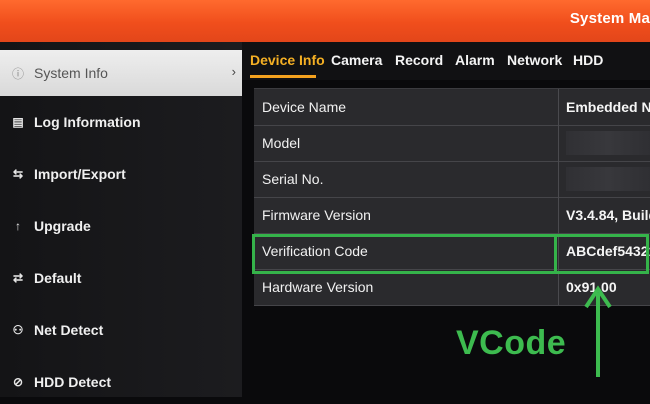  Describe the element at coordinates (452, 215) in the screenshot. I see `table-row: Firmware Version V3.4.84, Build` at that location.